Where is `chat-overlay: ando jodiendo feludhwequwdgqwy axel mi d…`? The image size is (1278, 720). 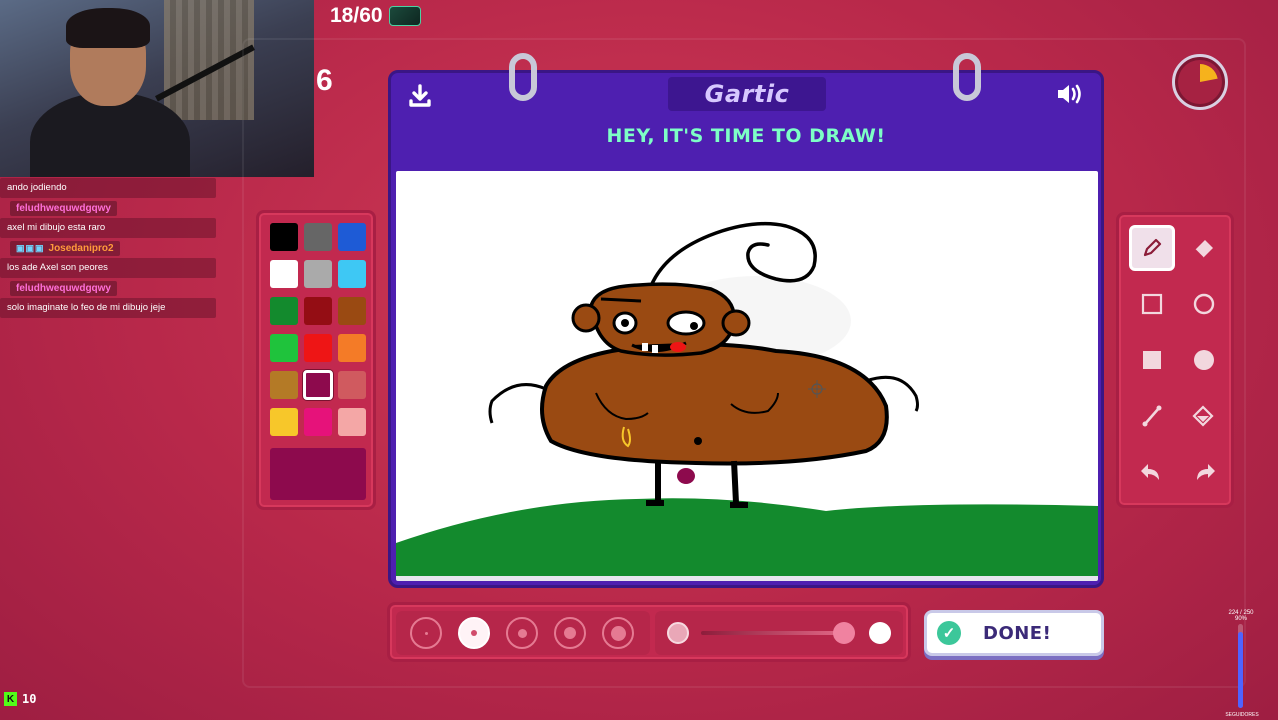 chat-overlay: ando jodiendo feludhwequwdgqwy axel mi d… is located at coordinates (110, 247).